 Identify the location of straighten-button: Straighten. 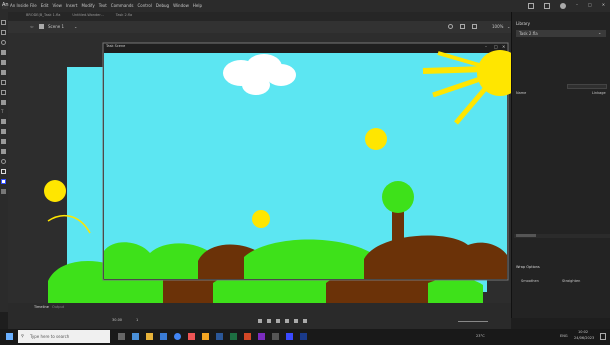
(571, 281).